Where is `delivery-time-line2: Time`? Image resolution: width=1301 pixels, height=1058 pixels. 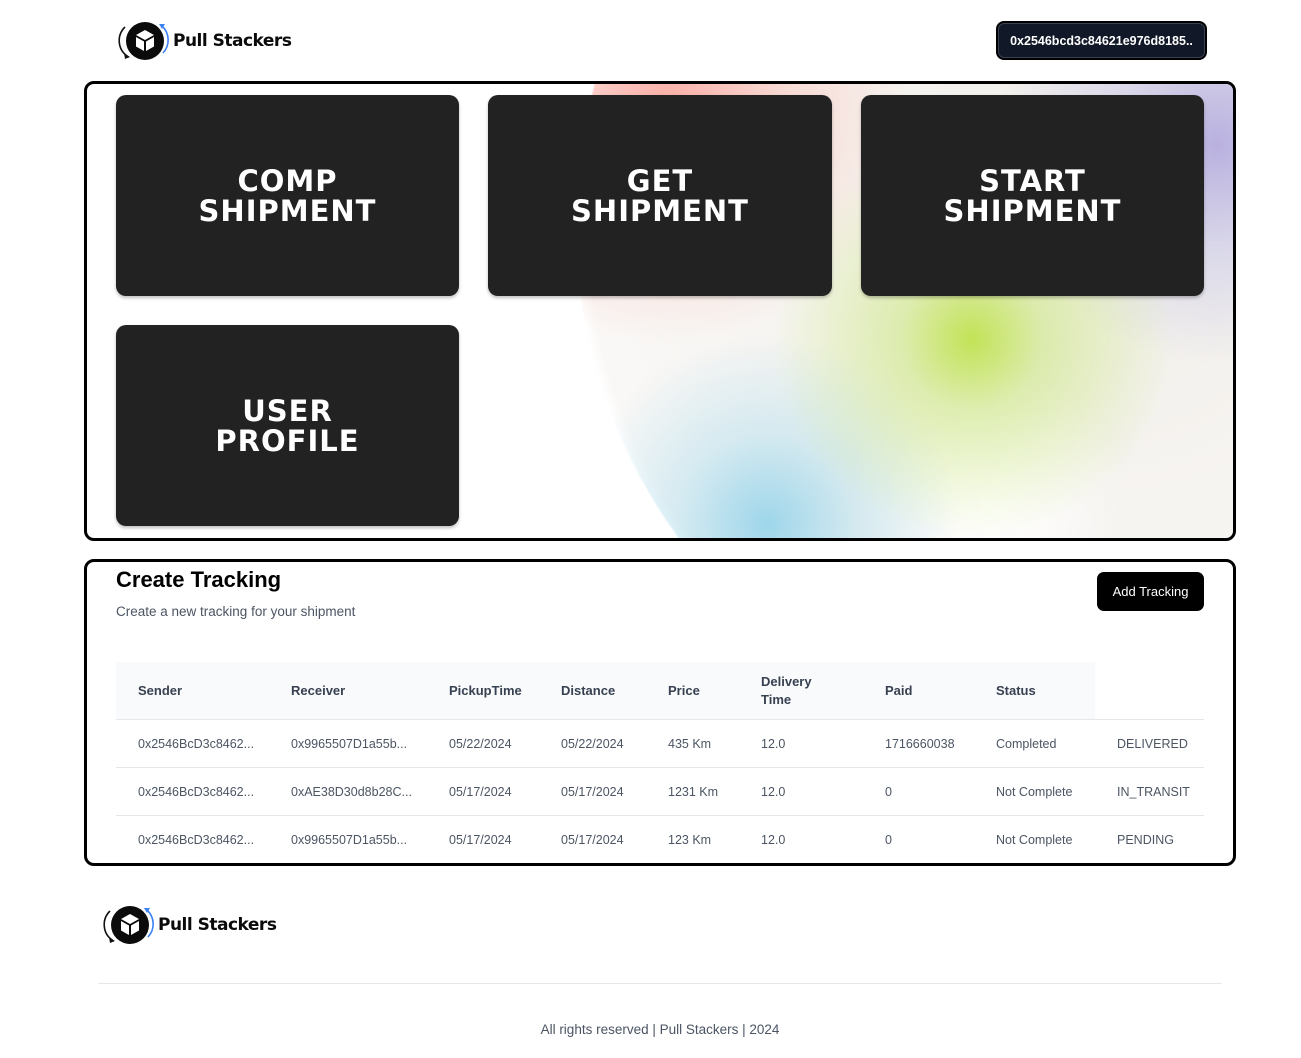 delivery-time-line2: Time is located at coordinates (776, 699).